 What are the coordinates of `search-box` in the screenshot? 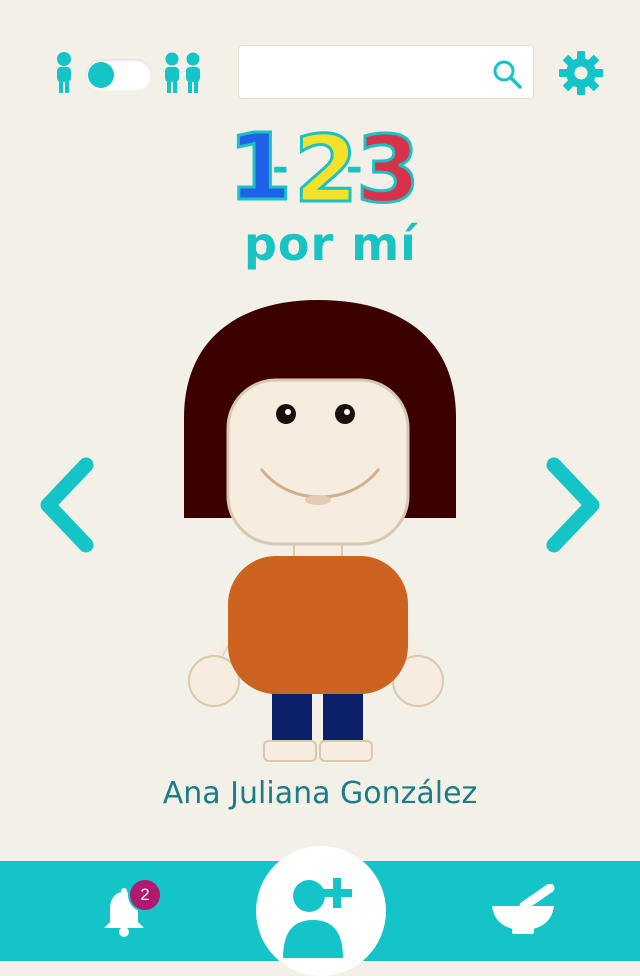 It's located at (386, 72).